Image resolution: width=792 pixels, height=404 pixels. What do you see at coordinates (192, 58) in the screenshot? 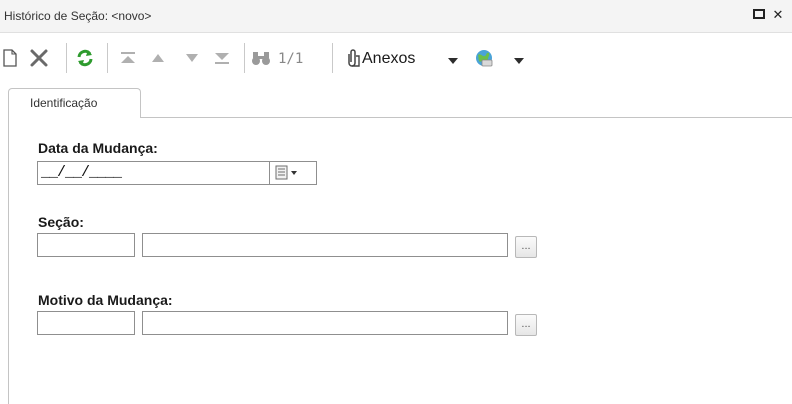
I see `next-record-icon` at bounding box center [192, 58].